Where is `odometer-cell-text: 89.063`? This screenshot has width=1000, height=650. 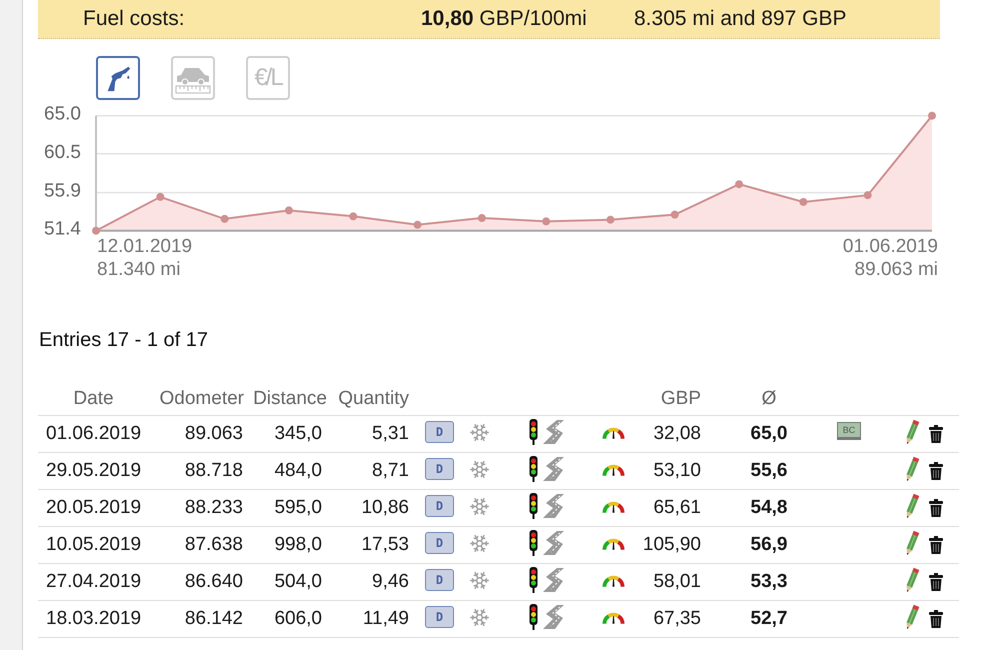
odometer-cell-text: 89.063 is located at coordinates (214, 434).